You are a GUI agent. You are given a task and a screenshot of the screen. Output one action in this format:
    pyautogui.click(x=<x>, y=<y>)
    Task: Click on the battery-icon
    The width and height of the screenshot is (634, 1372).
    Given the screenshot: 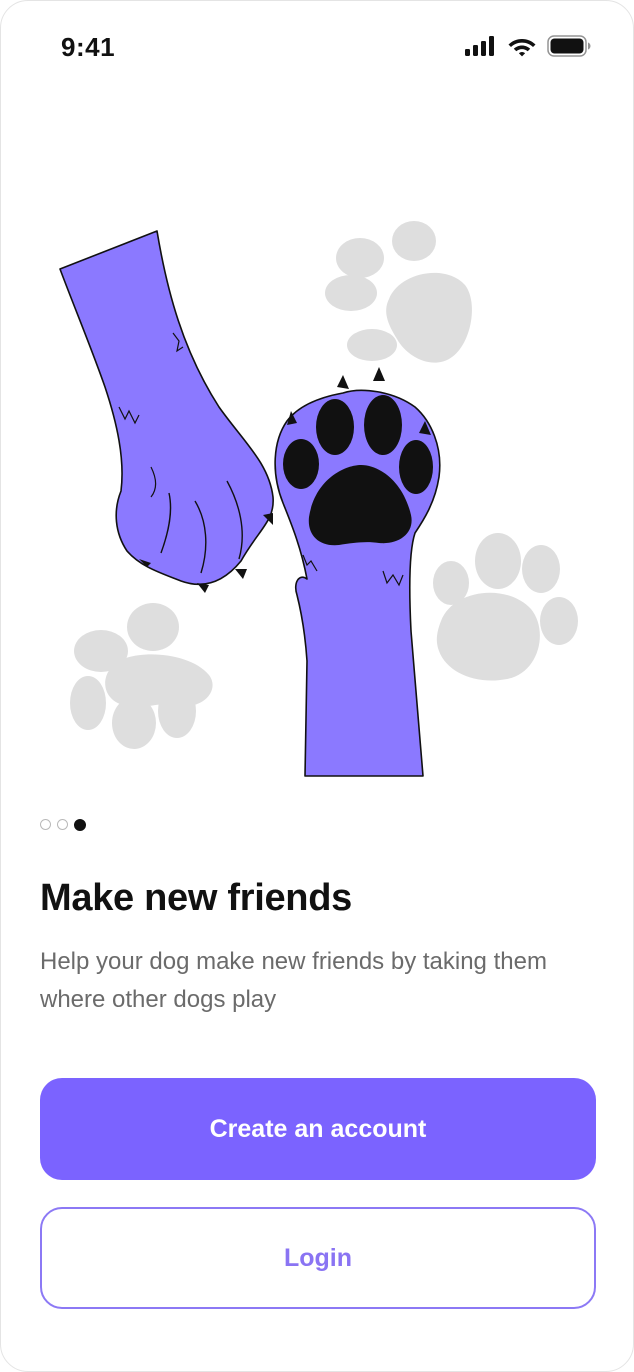 What is the action you would take?
    pyautogui.click(x=569, y=46)
    